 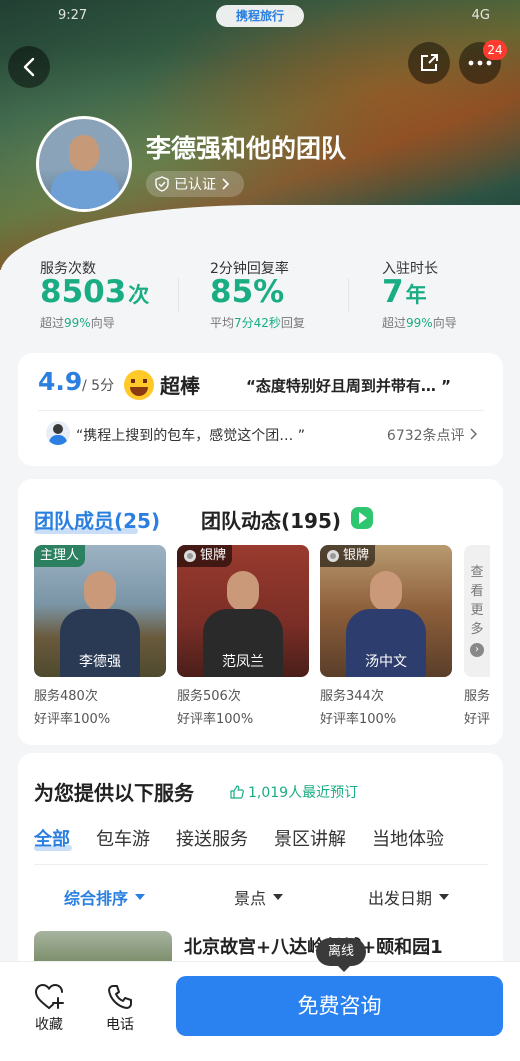 I want to click on member-name: 李德强, so click(x=100, y=662).